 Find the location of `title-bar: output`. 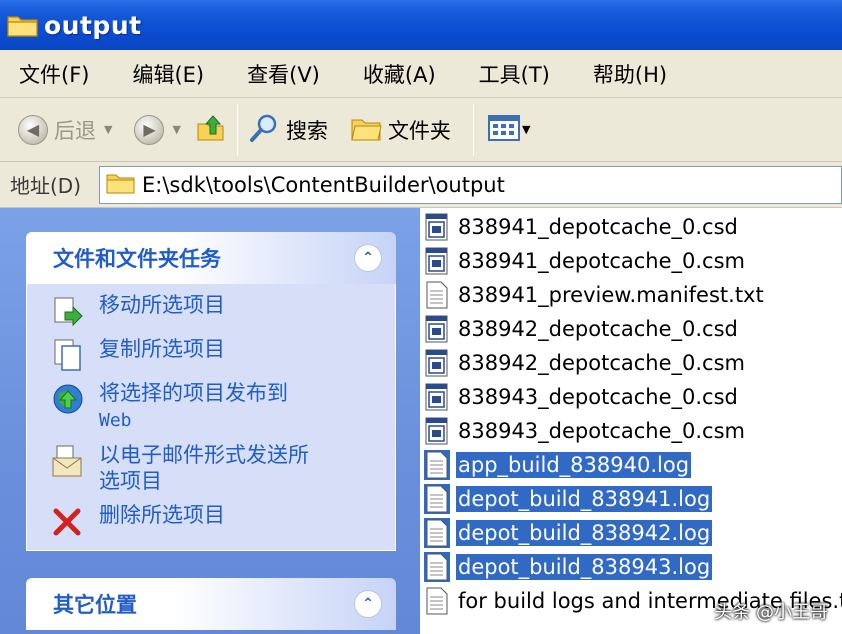

title-bar: output is located at coordinates (421, 25).